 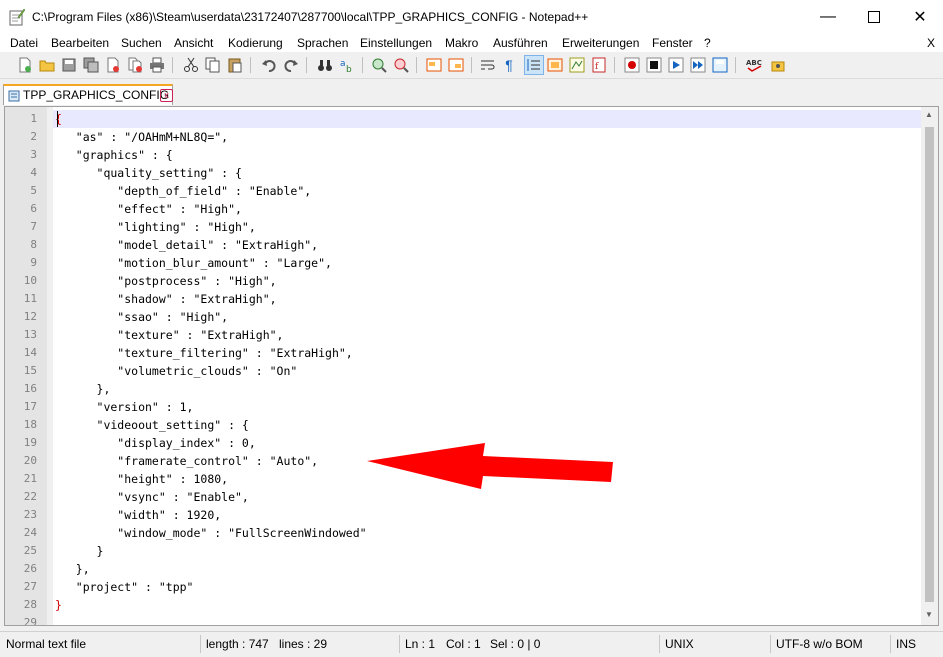 I want to click on code-line: 27 "project" : "tpp", so click(x=463, y=587).